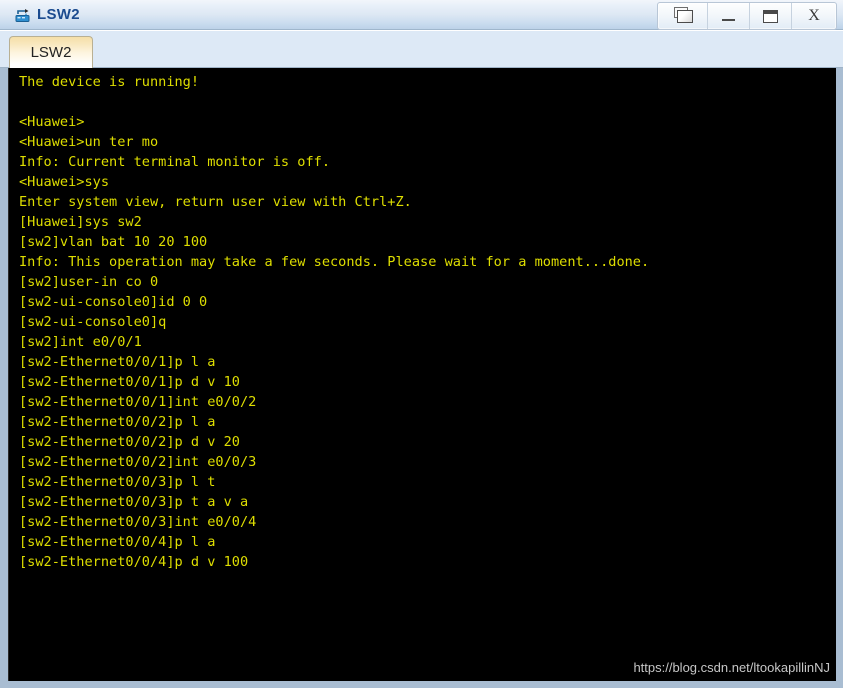 The width and height of the screenshot is (843, 688). Describe the element at coordinates (421, 15) in the screenshot. I see `window-title-bar: LSW2 X` at that location.